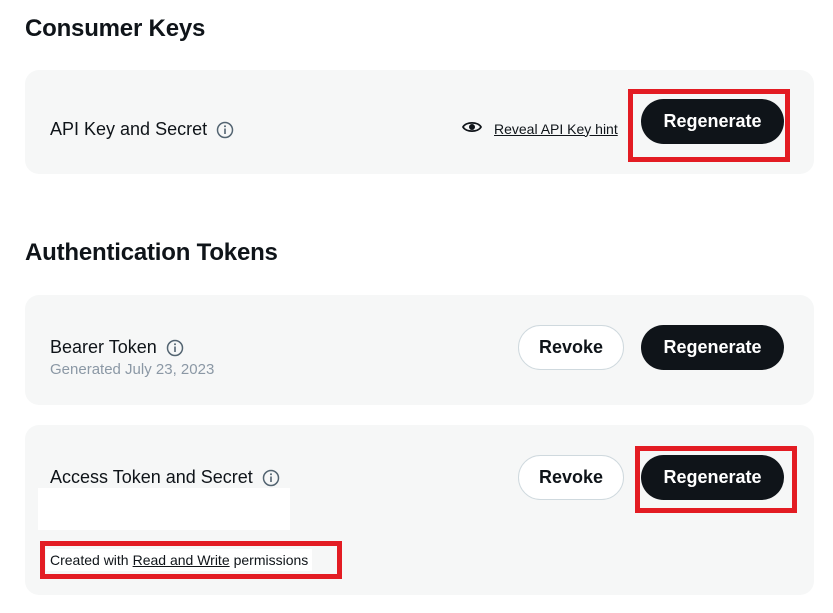 The width and height of the screenshot is (833, 613). Describe the element at coordinates (129, 129) in the screenshot. I see `api-key-label: API Key and Secret` at that location.